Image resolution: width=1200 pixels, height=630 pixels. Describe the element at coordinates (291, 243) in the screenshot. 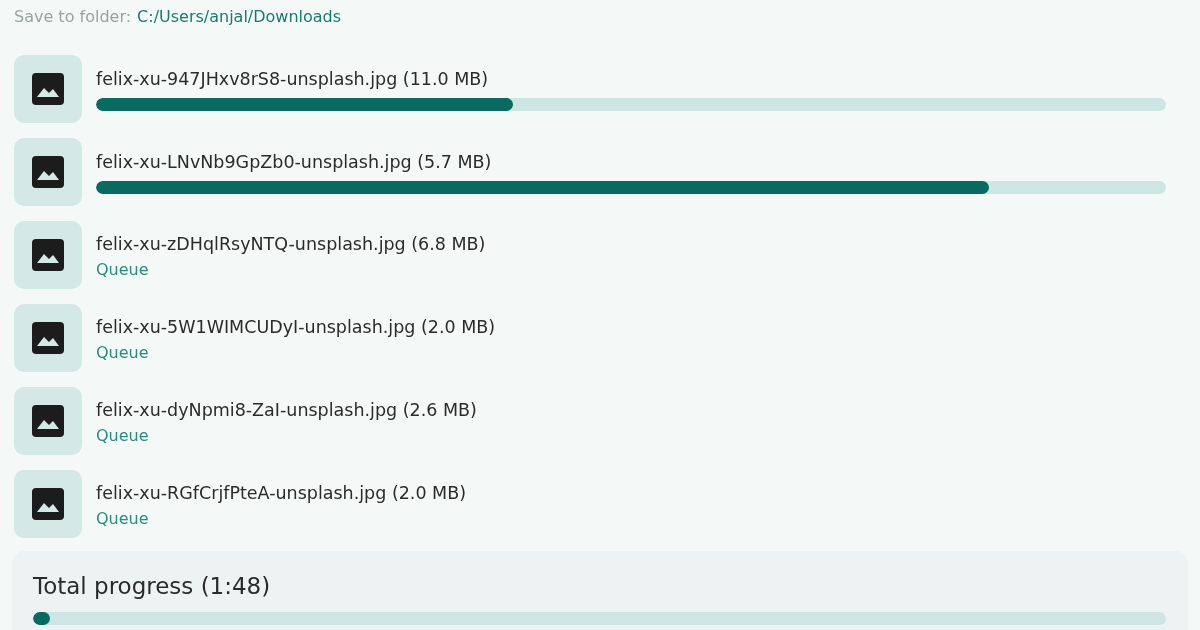

I see `file-name: felix-xu-zDHqlRsyNTQ-unsplash.jpg (6.8 MB)` at that location.